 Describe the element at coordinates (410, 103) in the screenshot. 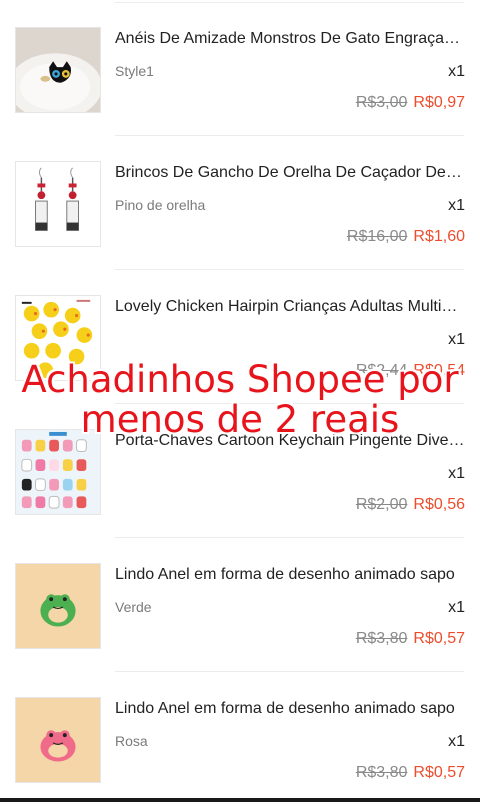

I see `item-prices: R$3,00 R$0,97` at that location.